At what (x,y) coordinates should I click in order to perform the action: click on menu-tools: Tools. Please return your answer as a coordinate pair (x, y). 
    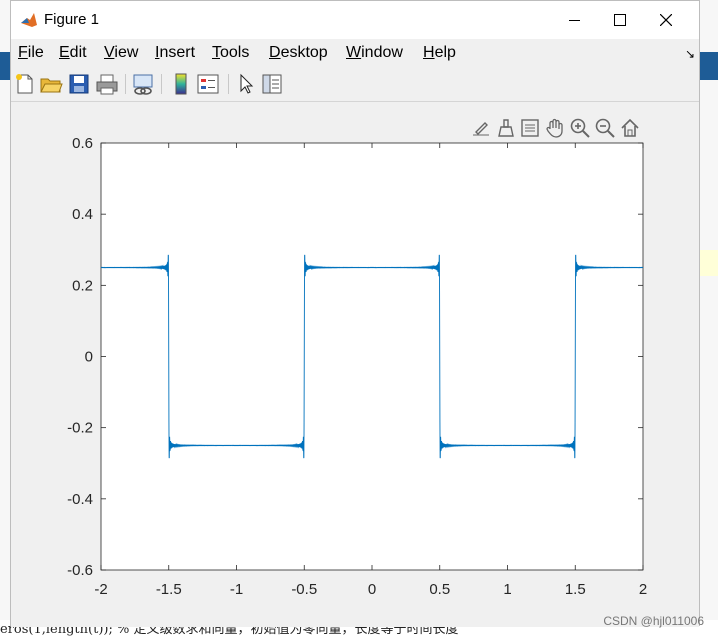
    Looking at the image, I should click on (230, 53).